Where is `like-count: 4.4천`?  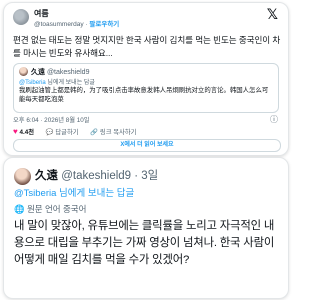 like-count: 4.4천 is located at coordinates (27, 132).